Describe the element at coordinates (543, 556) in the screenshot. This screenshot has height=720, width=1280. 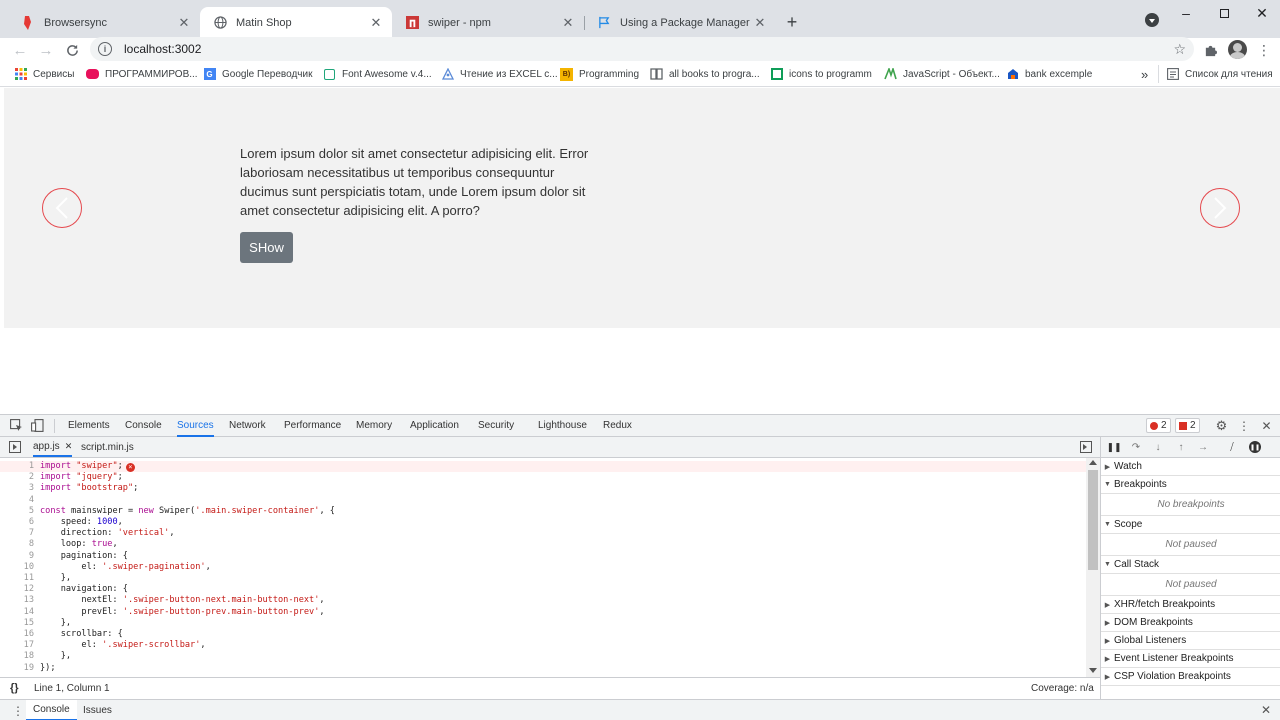
I see `code-line: 9 pagination: {` at that location.